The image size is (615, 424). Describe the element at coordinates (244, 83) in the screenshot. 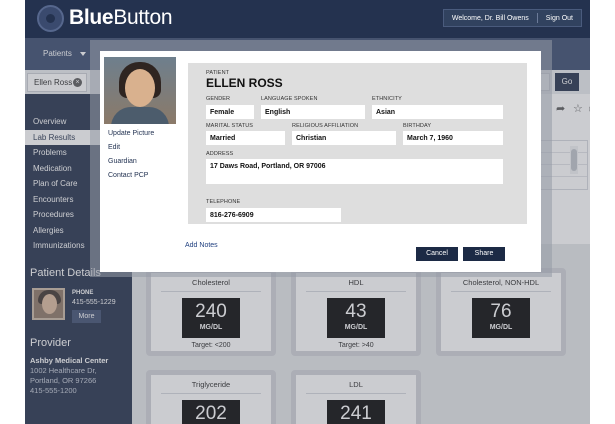

I see `patient-name: ELLEN ROSS` at that location.